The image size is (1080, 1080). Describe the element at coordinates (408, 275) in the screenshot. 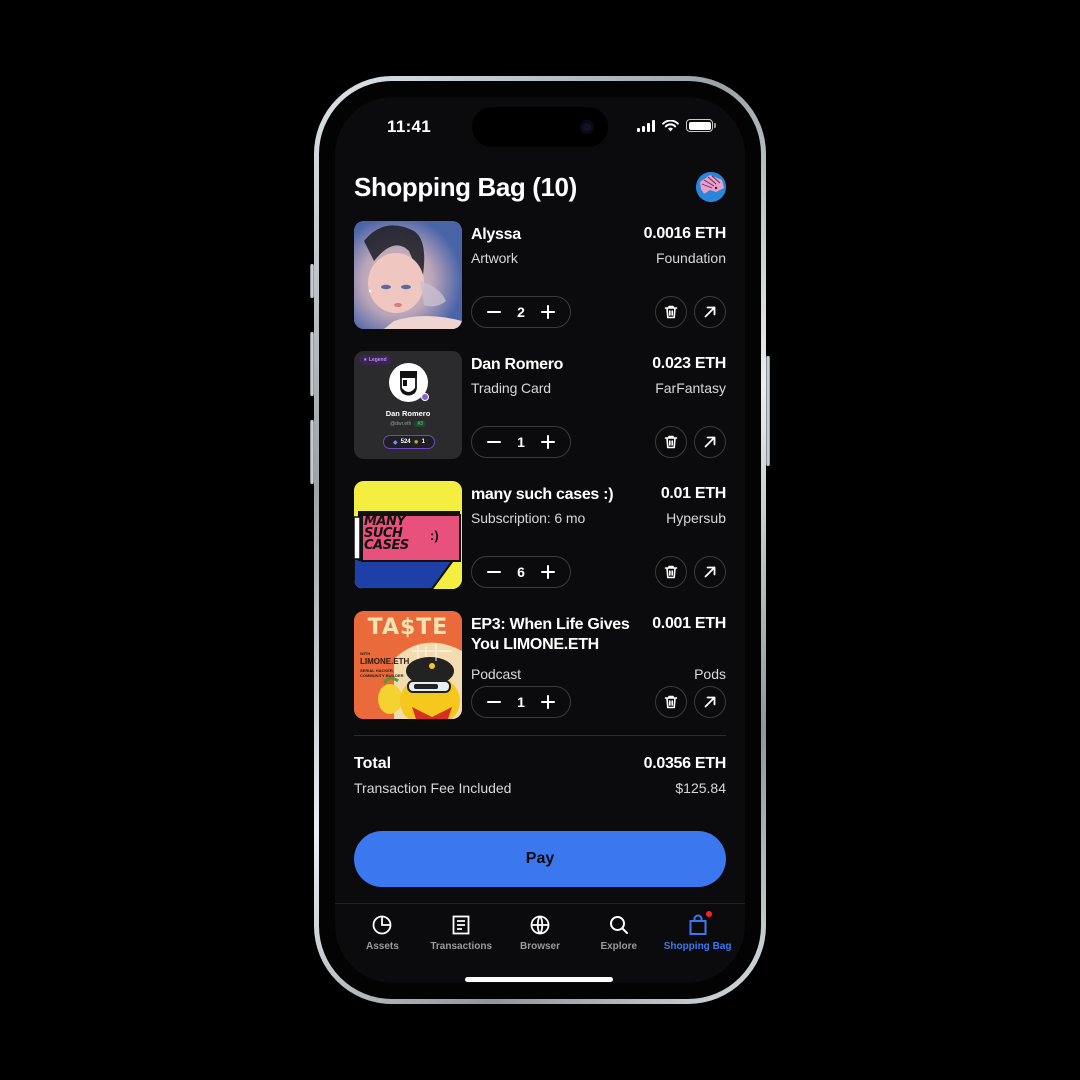

I see `item-image-alyssa` at that location.